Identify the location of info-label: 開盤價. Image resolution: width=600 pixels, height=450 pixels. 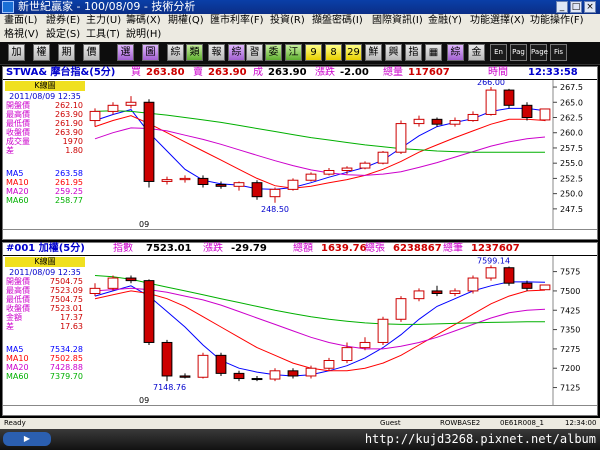
(18, 281).